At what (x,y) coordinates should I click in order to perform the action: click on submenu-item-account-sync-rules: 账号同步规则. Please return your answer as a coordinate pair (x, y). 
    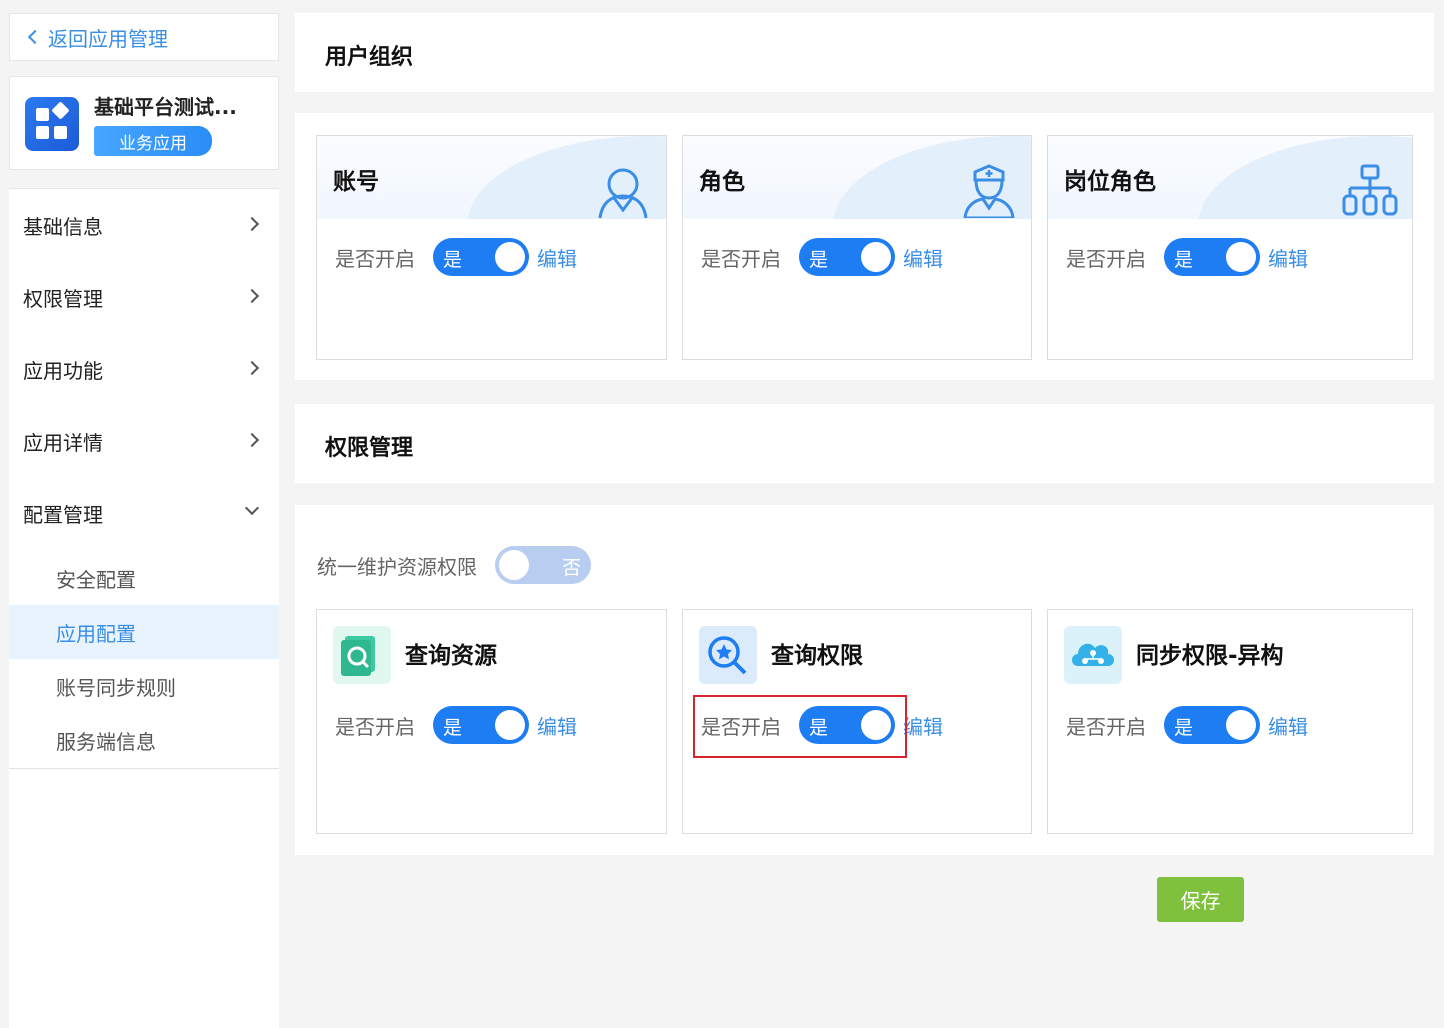
    Looking at the image, I should click on (144, 686).